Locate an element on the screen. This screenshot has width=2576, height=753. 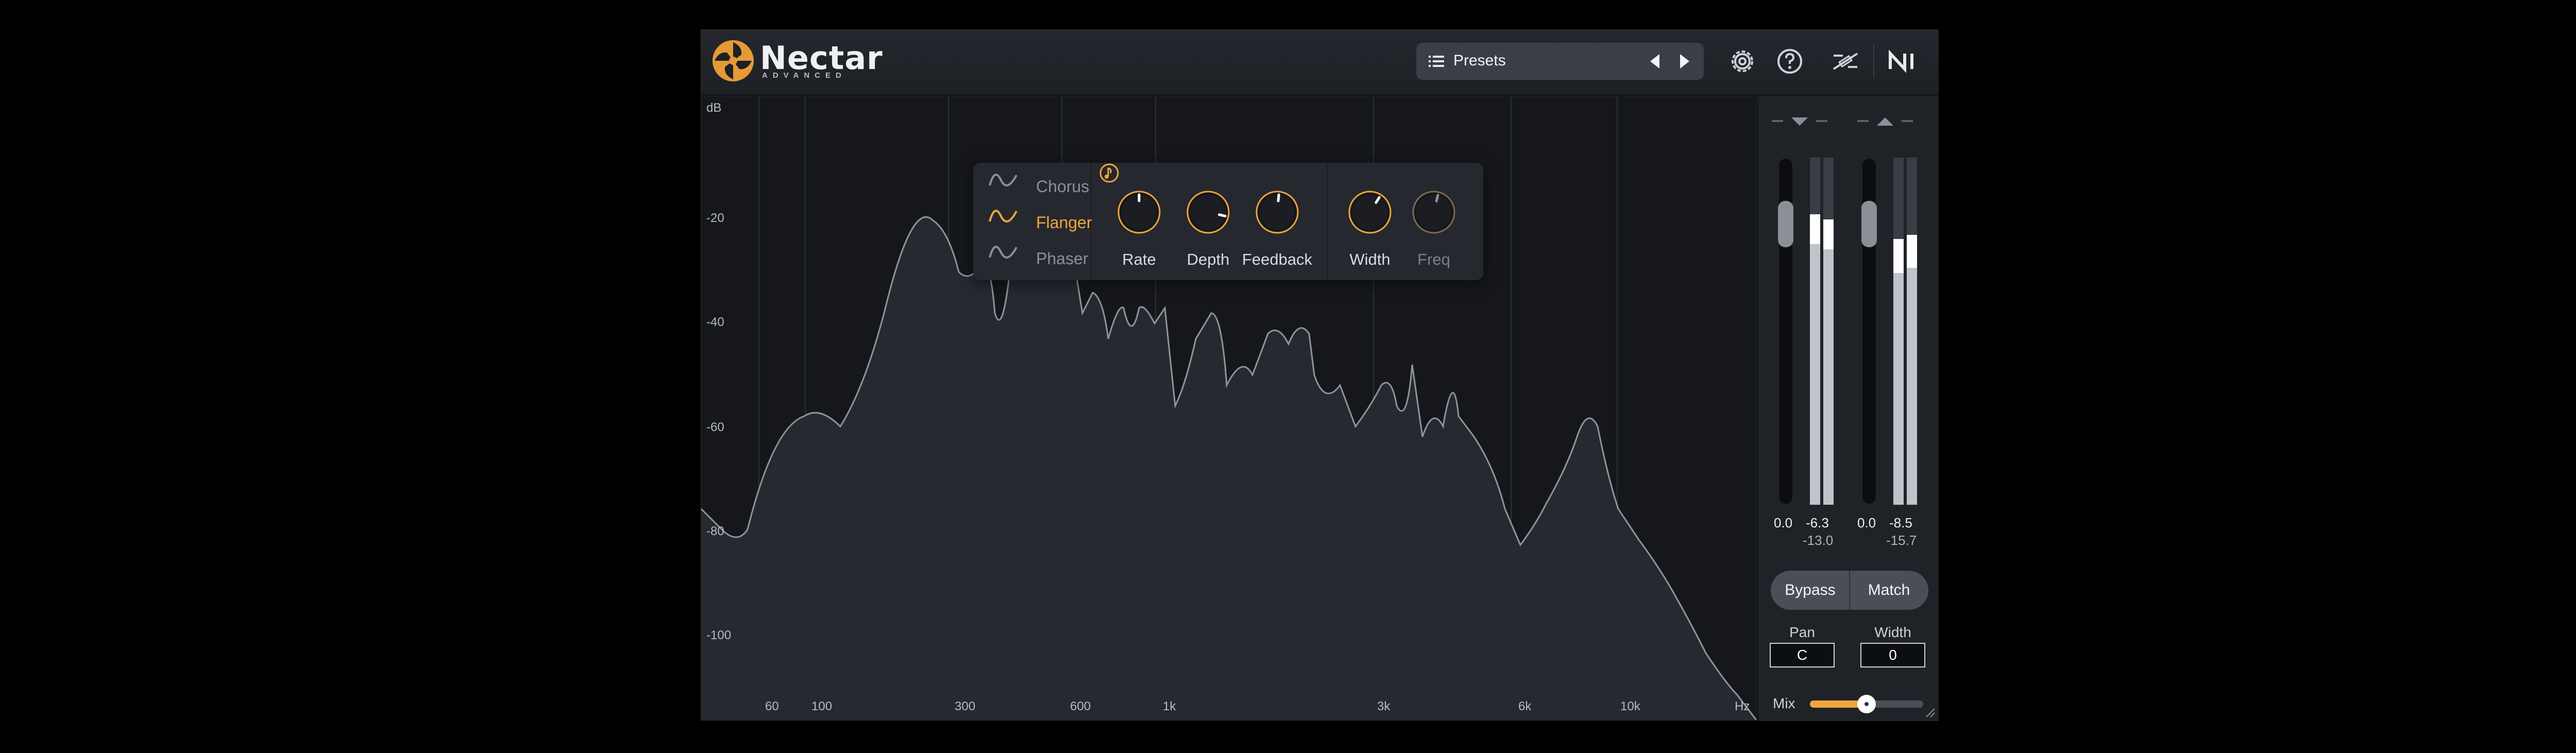
db-tick-label: -100 is located at coordinates (719, 635).